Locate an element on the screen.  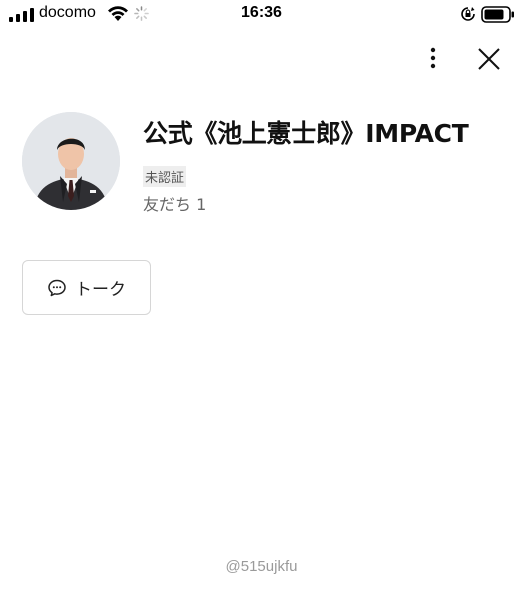
more-vertical-icon is located at coordinates (433, 58).